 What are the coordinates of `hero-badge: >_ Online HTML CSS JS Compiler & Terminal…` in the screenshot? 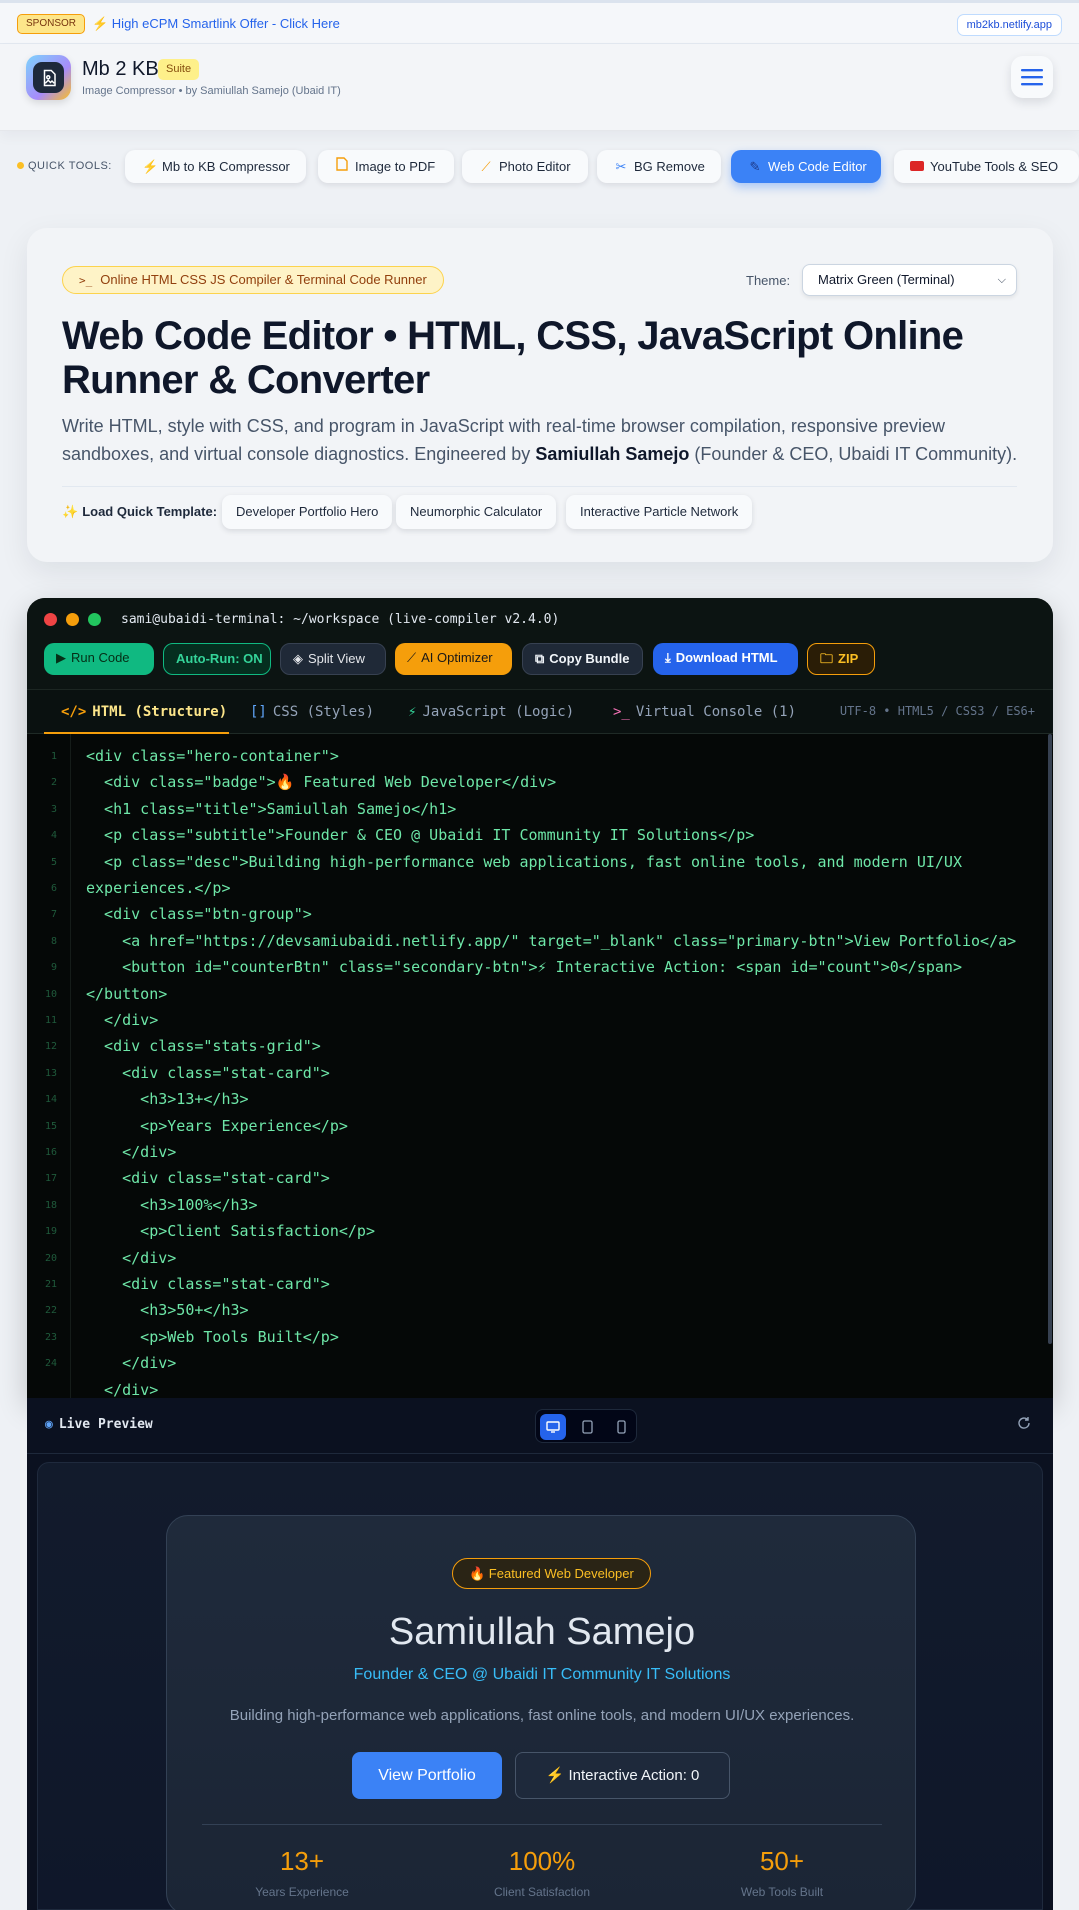 It's located at (253, 280).